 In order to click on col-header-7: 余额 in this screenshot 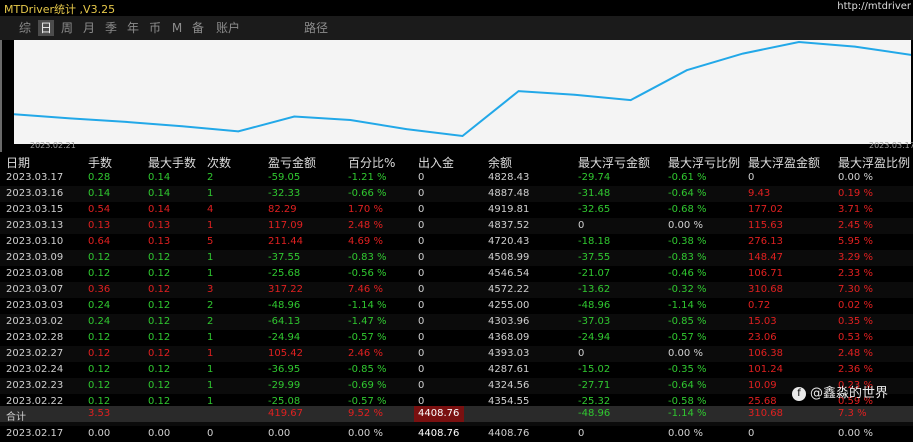, I will do `click(500, 162)`.